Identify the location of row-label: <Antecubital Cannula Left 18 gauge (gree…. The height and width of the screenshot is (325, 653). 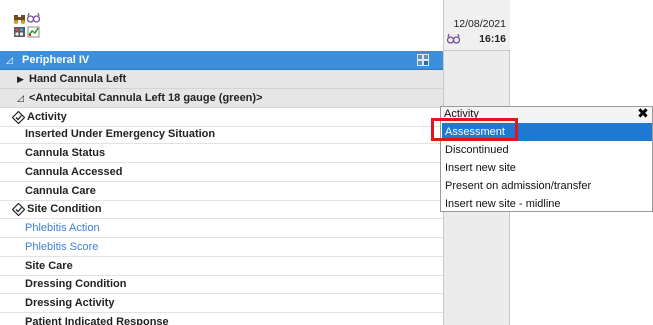
(146, 98).